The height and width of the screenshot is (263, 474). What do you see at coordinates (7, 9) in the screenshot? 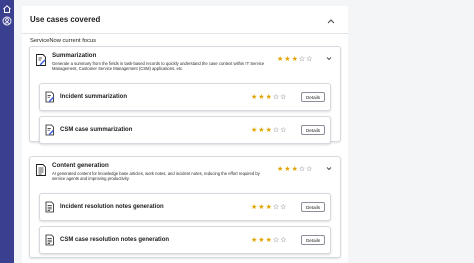
I see `home-icon` at bounding box center [7, 9].